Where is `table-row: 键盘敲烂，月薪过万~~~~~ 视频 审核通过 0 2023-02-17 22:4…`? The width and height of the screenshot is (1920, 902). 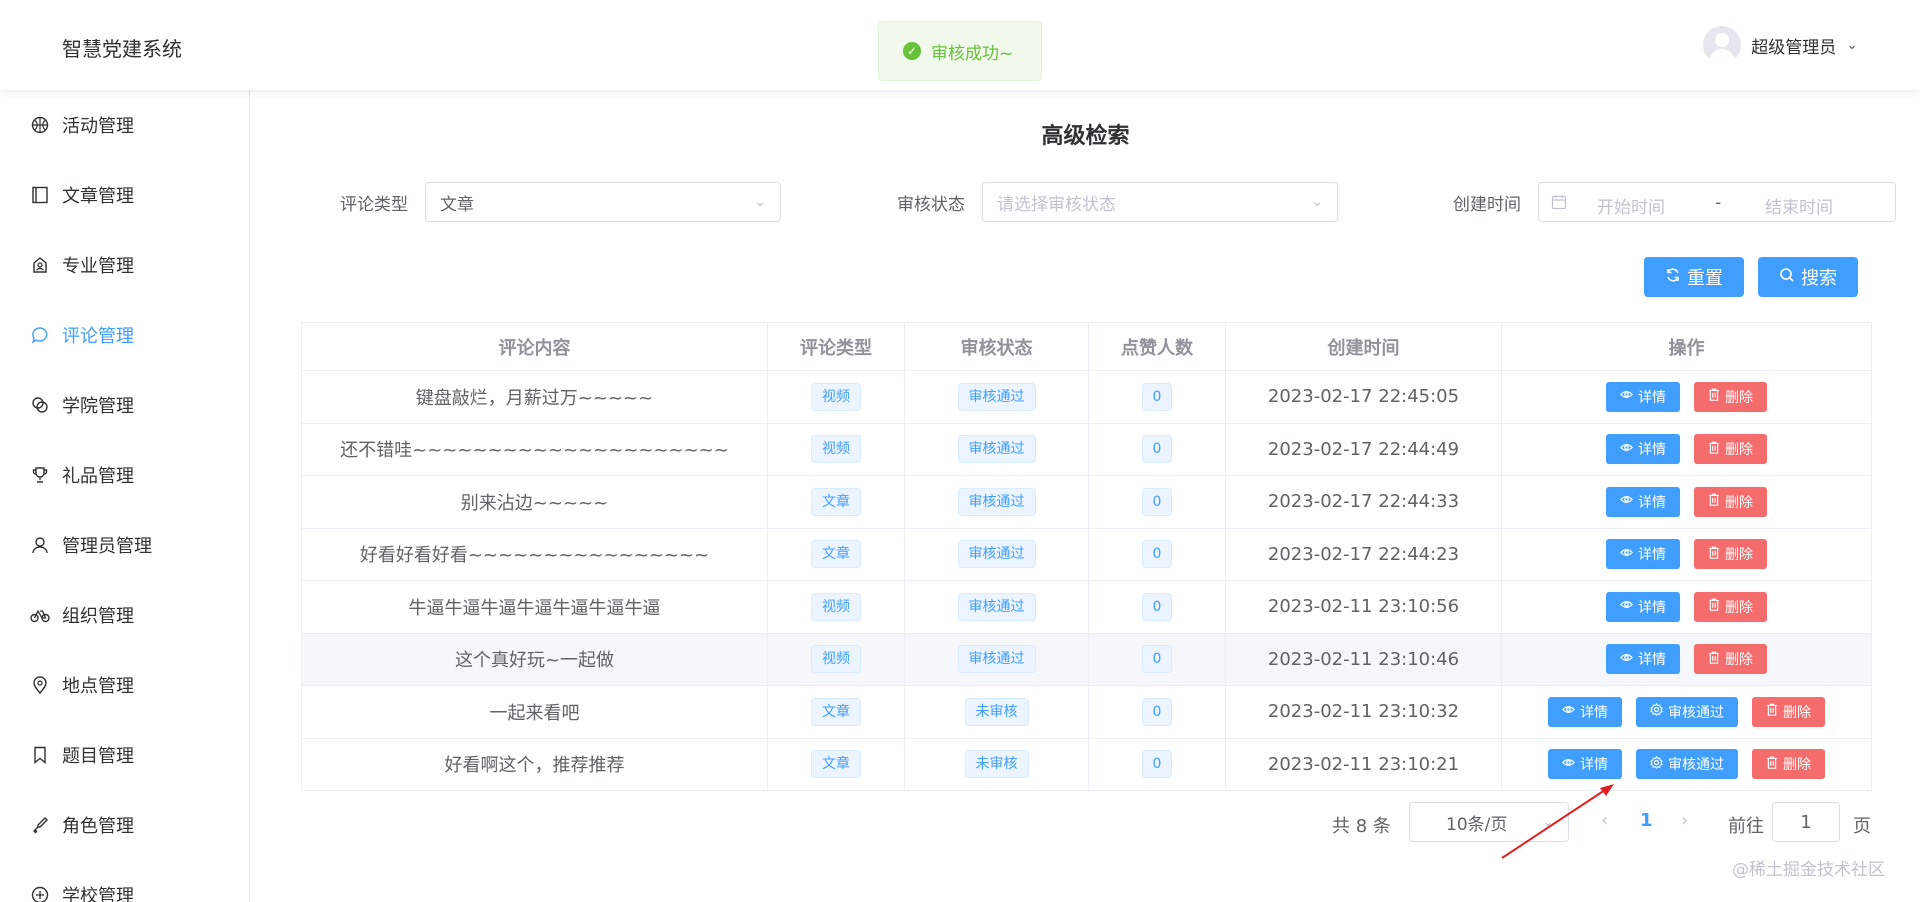 table-row: 键盘敲烂，月薪过万~~~~~ 视频 审核通过 0 2023-02-17 22:4… is located at coordinates (1086, 397).